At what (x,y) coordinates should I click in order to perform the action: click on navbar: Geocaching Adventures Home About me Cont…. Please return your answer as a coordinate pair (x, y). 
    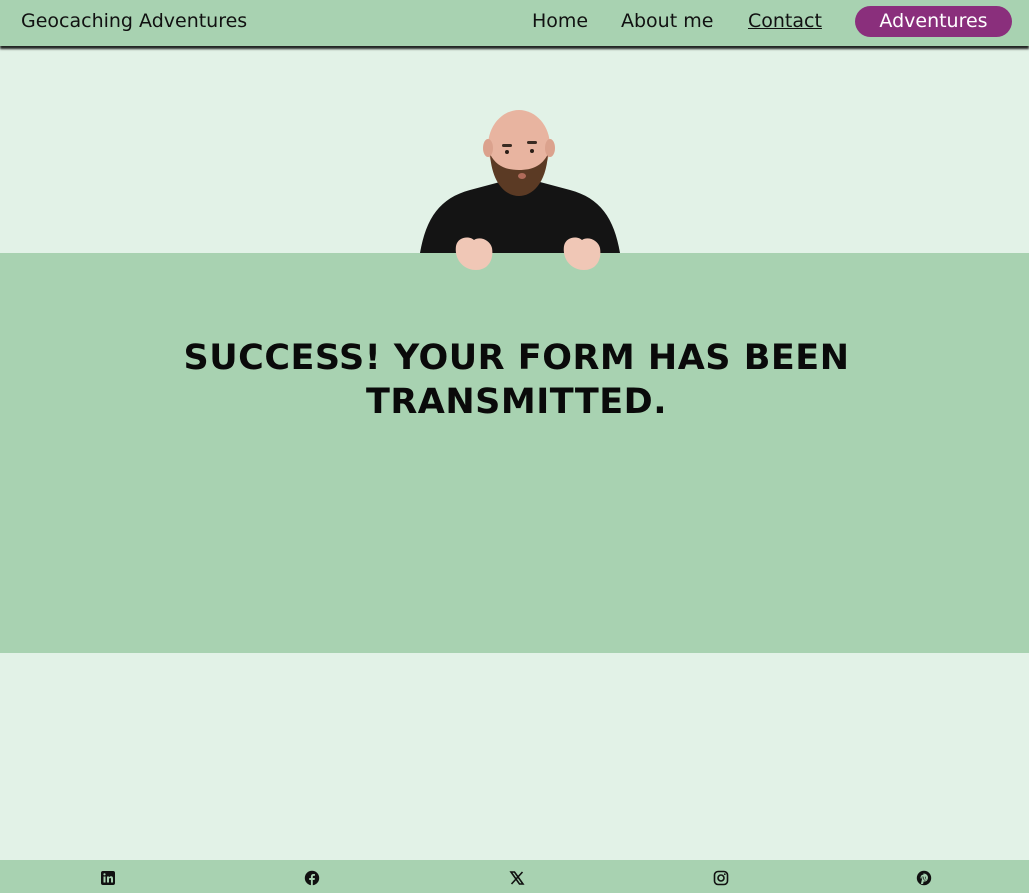
    Looking at the image, I should click on (514, 23).